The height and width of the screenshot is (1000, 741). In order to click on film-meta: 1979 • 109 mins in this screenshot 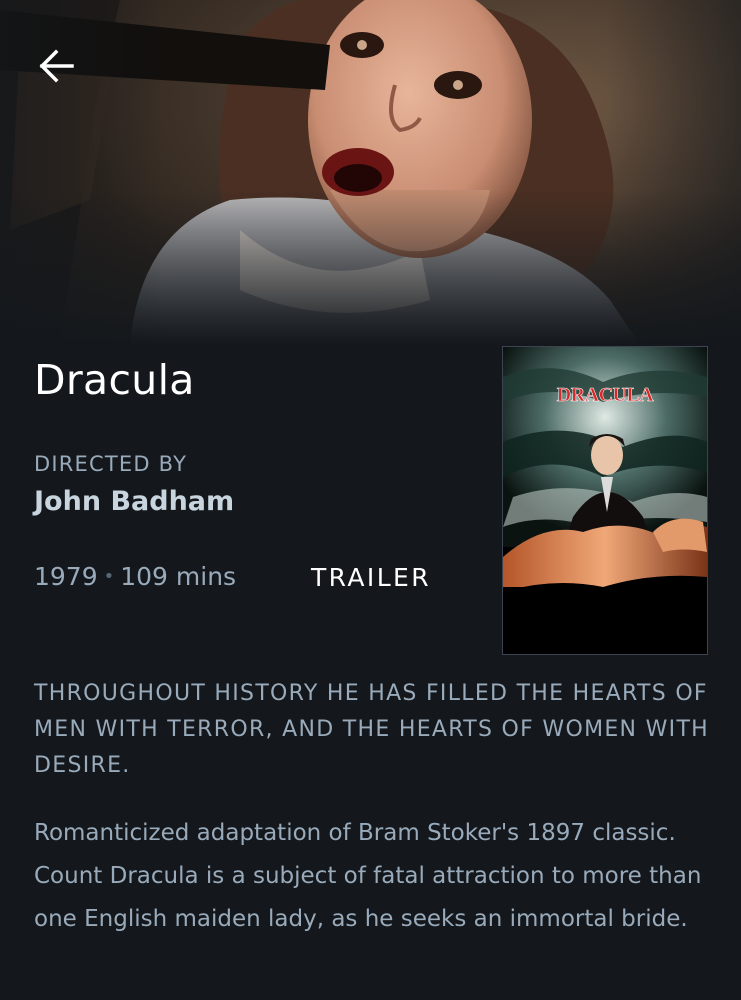, I will do `click(135, 576)`.